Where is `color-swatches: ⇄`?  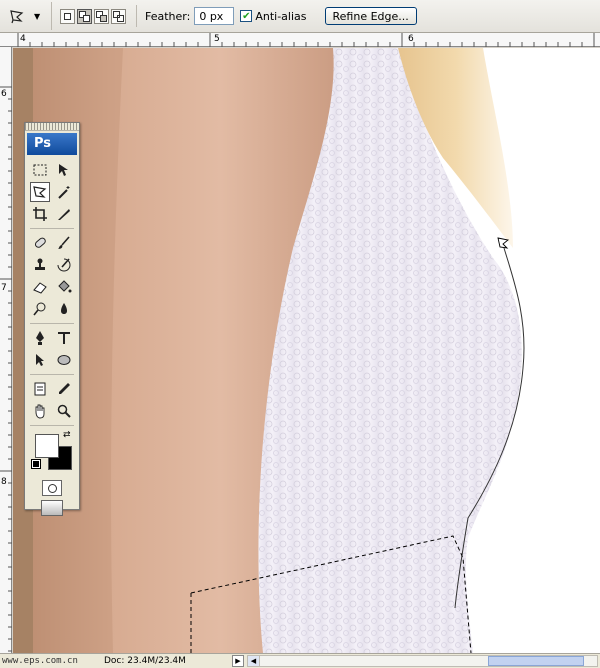
color-swatches: ⇄ is located at coordinates (52, 453).